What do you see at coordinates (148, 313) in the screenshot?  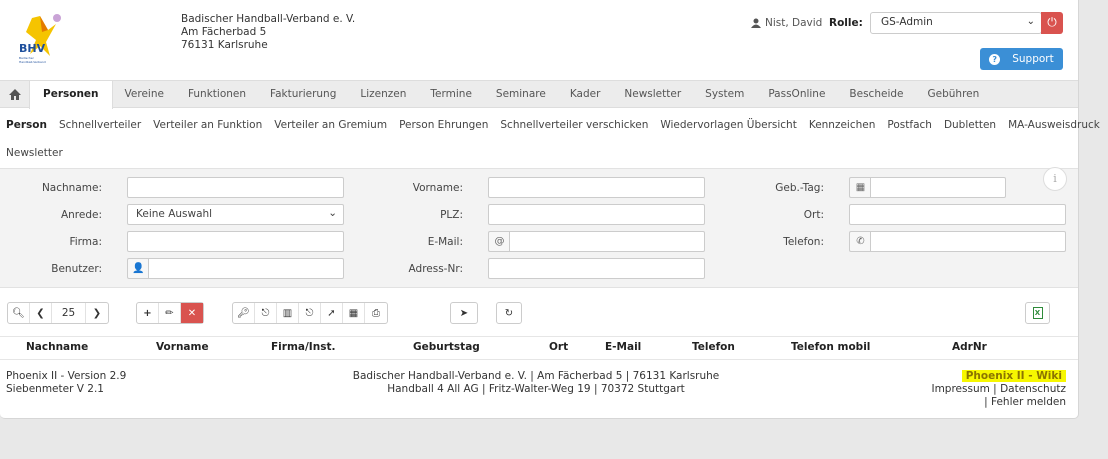 I see `add-icon: +` at bounding box center [148, 313].